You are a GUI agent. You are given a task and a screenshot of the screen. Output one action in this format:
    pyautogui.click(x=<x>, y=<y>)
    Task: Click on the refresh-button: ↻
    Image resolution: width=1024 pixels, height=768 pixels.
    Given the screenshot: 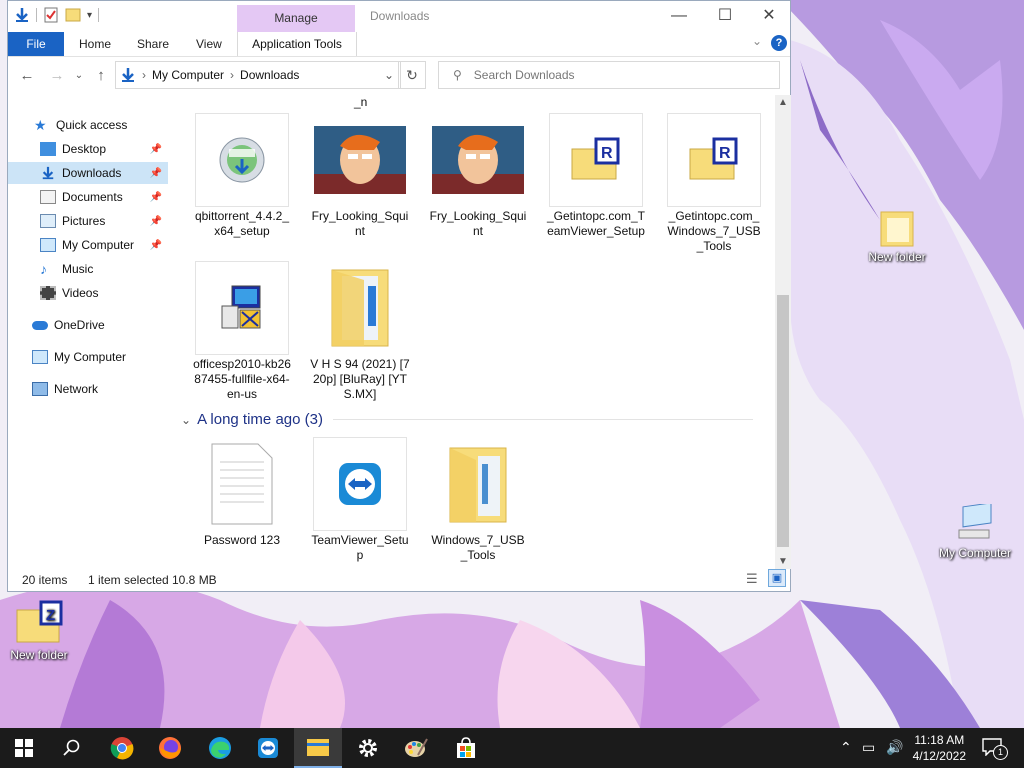 What is the action you would take?
    pyautogui.click(x=412, y=75)
    